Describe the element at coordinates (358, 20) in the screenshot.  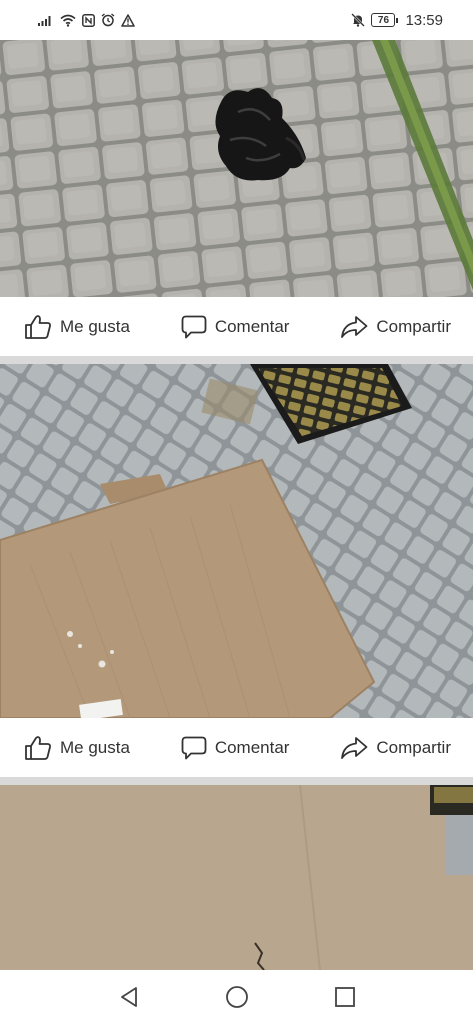
I see `mute-icon` at that location.